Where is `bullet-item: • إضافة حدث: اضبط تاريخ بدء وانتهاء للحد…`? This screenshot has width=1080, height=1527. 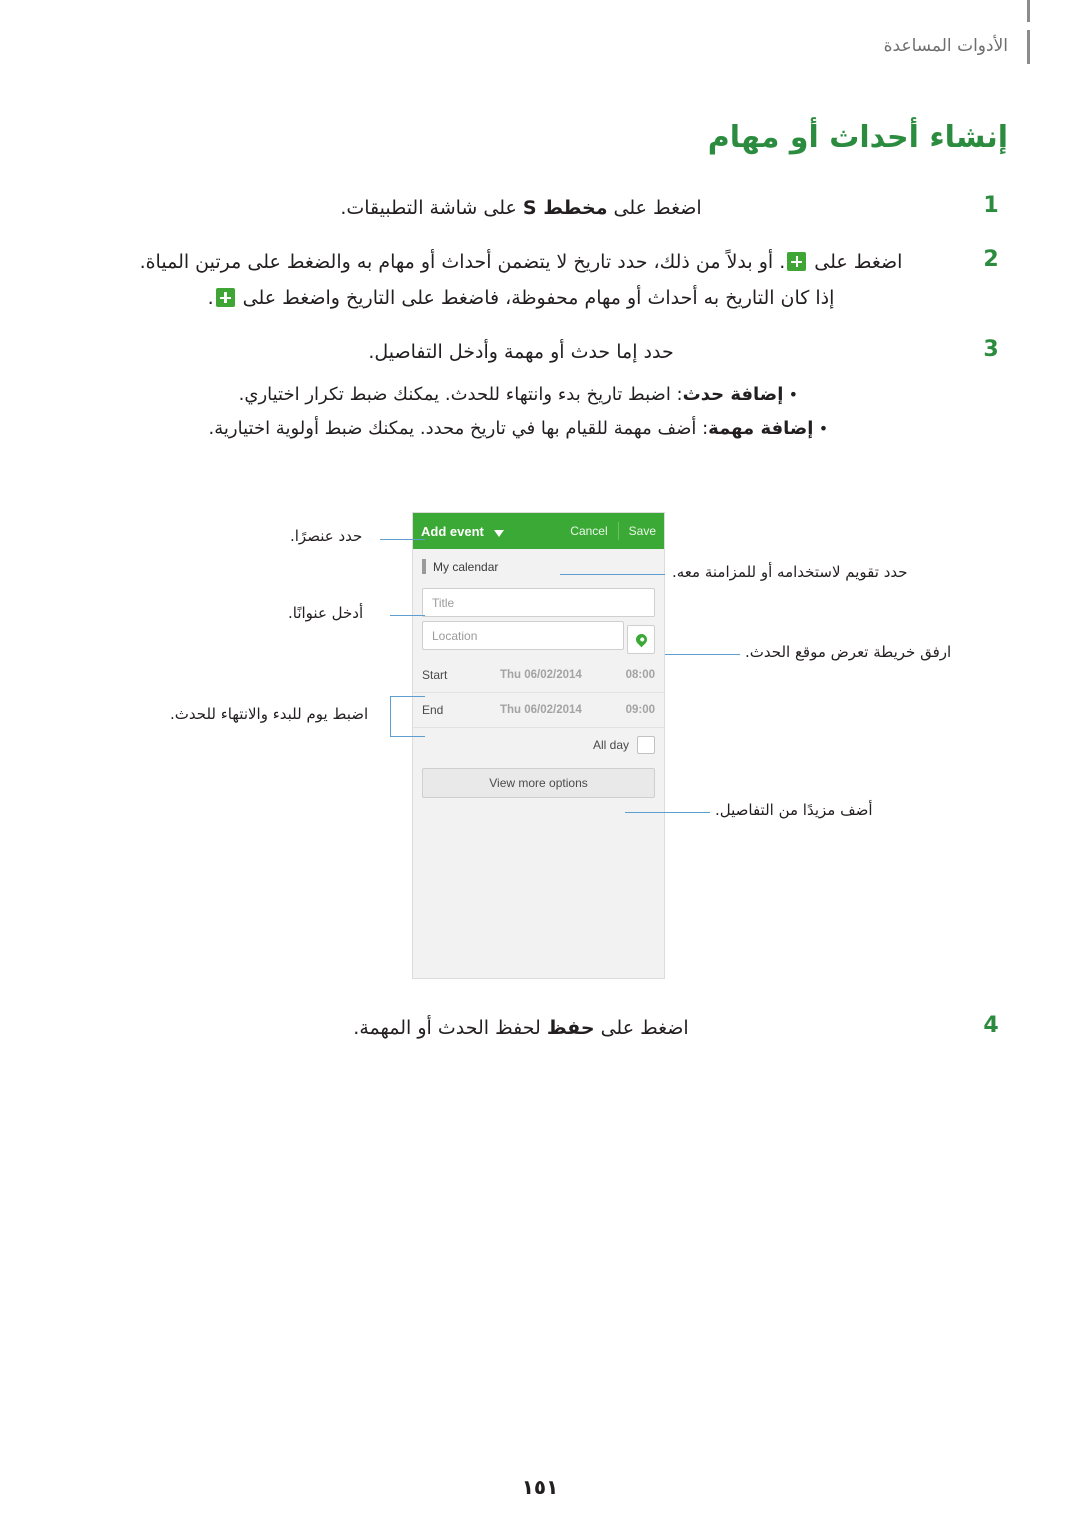
bullet-item: • إضافة حدث: اضبط تاريخ بدء وانتهاء للحد… is located at coordinates (521, 395).